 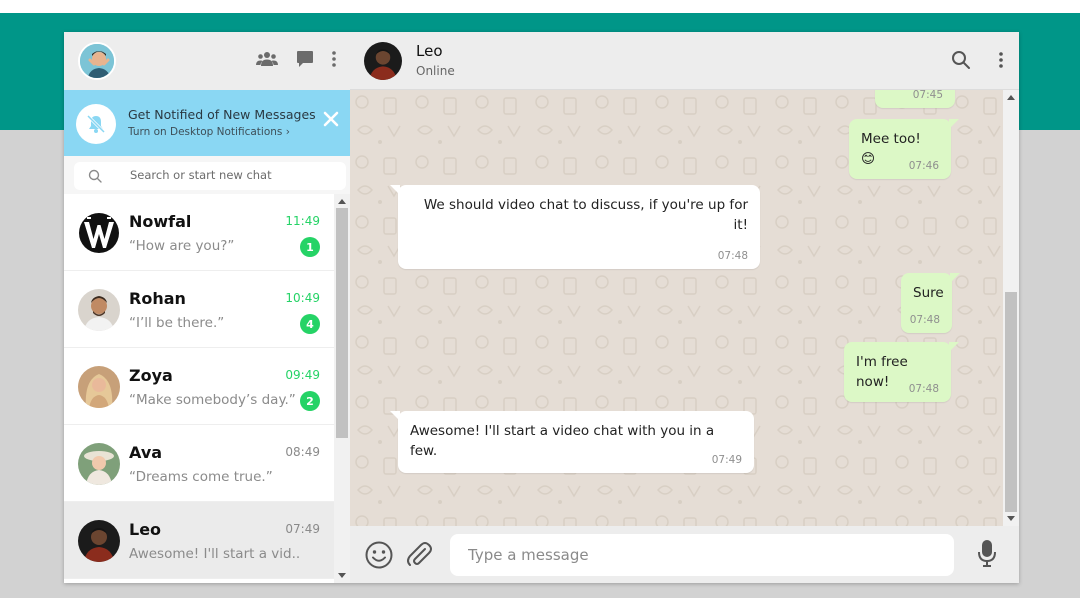 I want to click on message-bubble-outgoing: Mee too! 😊 07:46, so click(x=904, y=149).